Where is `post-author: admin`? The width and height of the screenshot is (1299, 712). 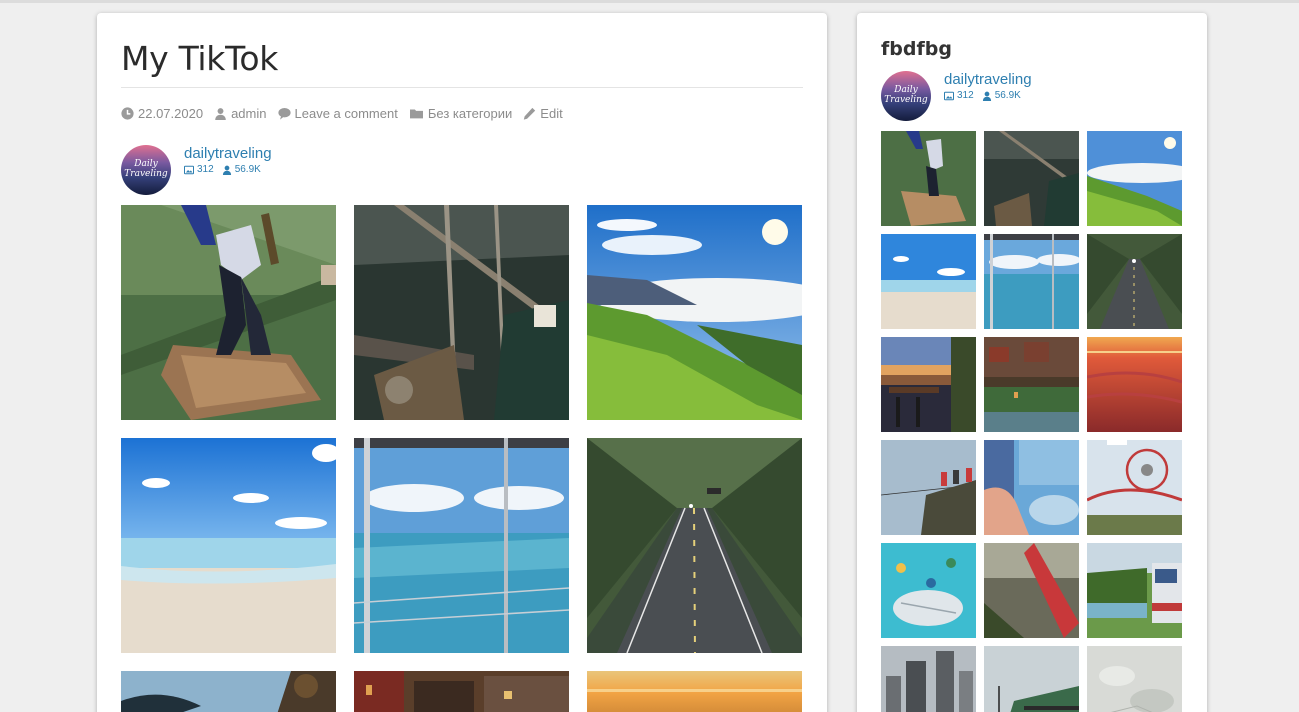 post-author: admin is located at coordinates (240, 113).